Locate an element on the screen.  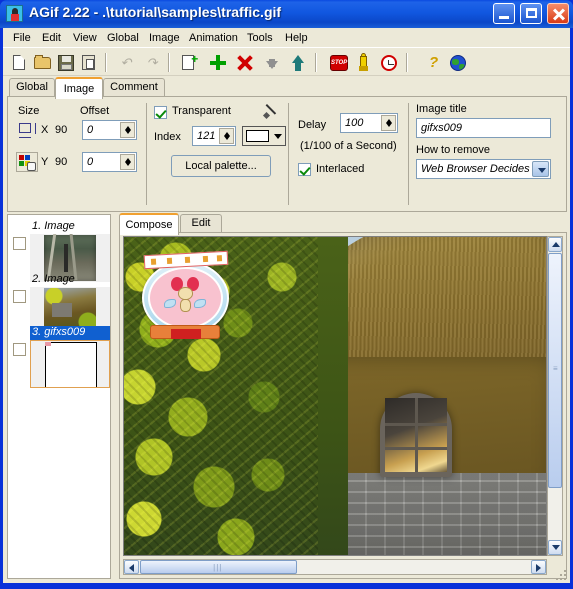
frame-list: 1. Image 2. Image 3. gifxs009 is located at coordinates (59, 396).